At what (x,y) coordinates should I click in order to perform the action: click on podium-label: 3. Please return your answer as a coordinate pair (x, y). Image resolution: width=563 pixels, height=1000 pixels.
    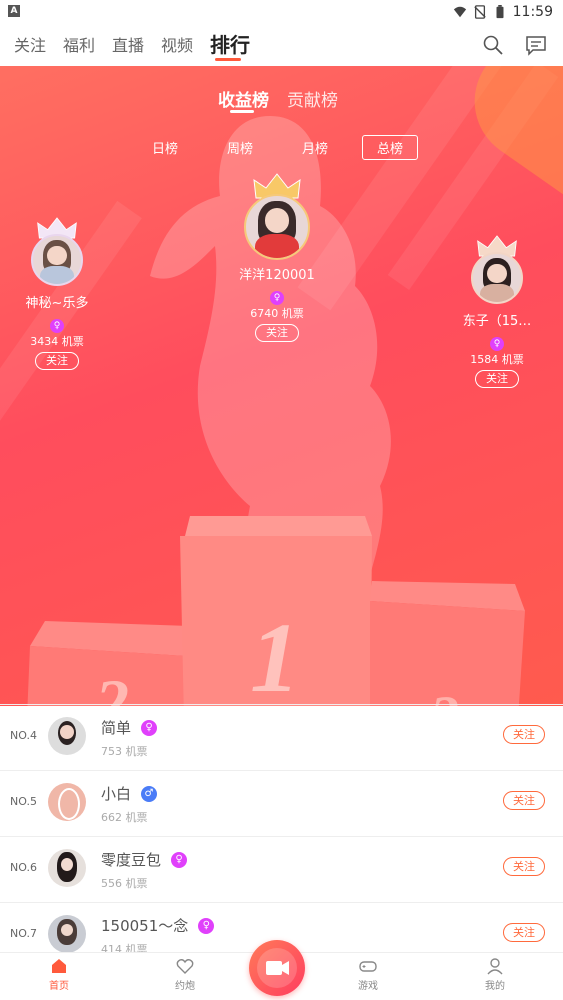
    Looking at the image, I should click on (444, 695).